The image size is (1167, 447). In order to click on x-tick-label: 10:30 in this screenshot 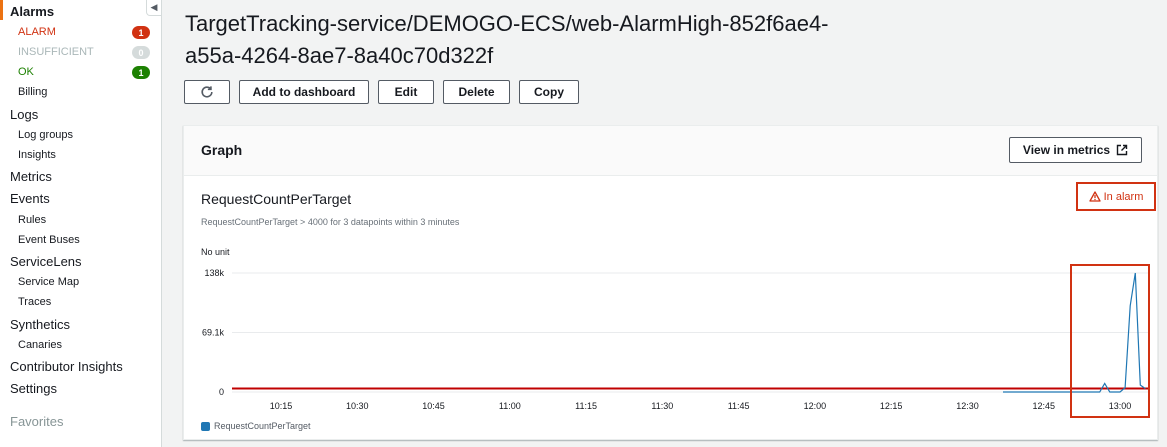, I will do `click(357, 406)`.